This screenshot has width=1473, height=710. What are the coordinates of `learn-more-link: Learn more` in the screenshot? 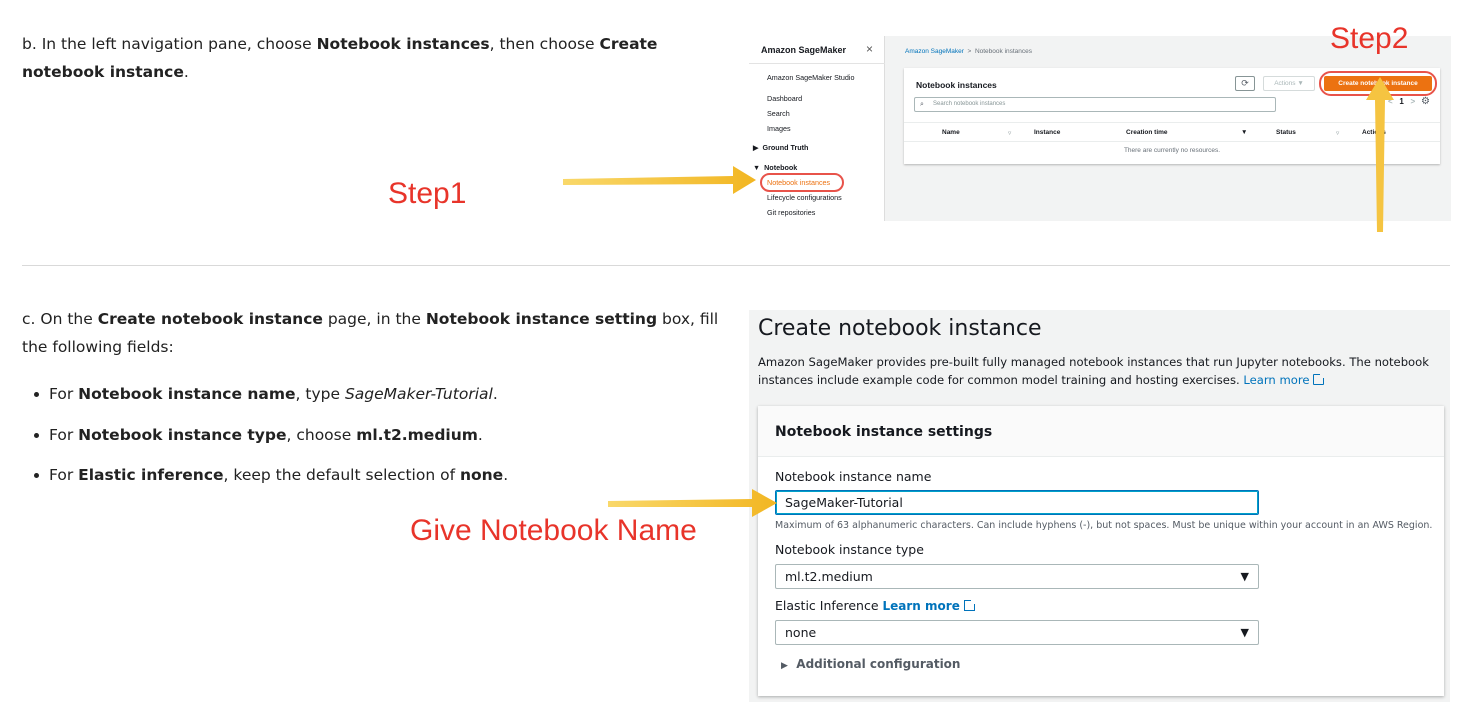 It's located at (1276, 380).